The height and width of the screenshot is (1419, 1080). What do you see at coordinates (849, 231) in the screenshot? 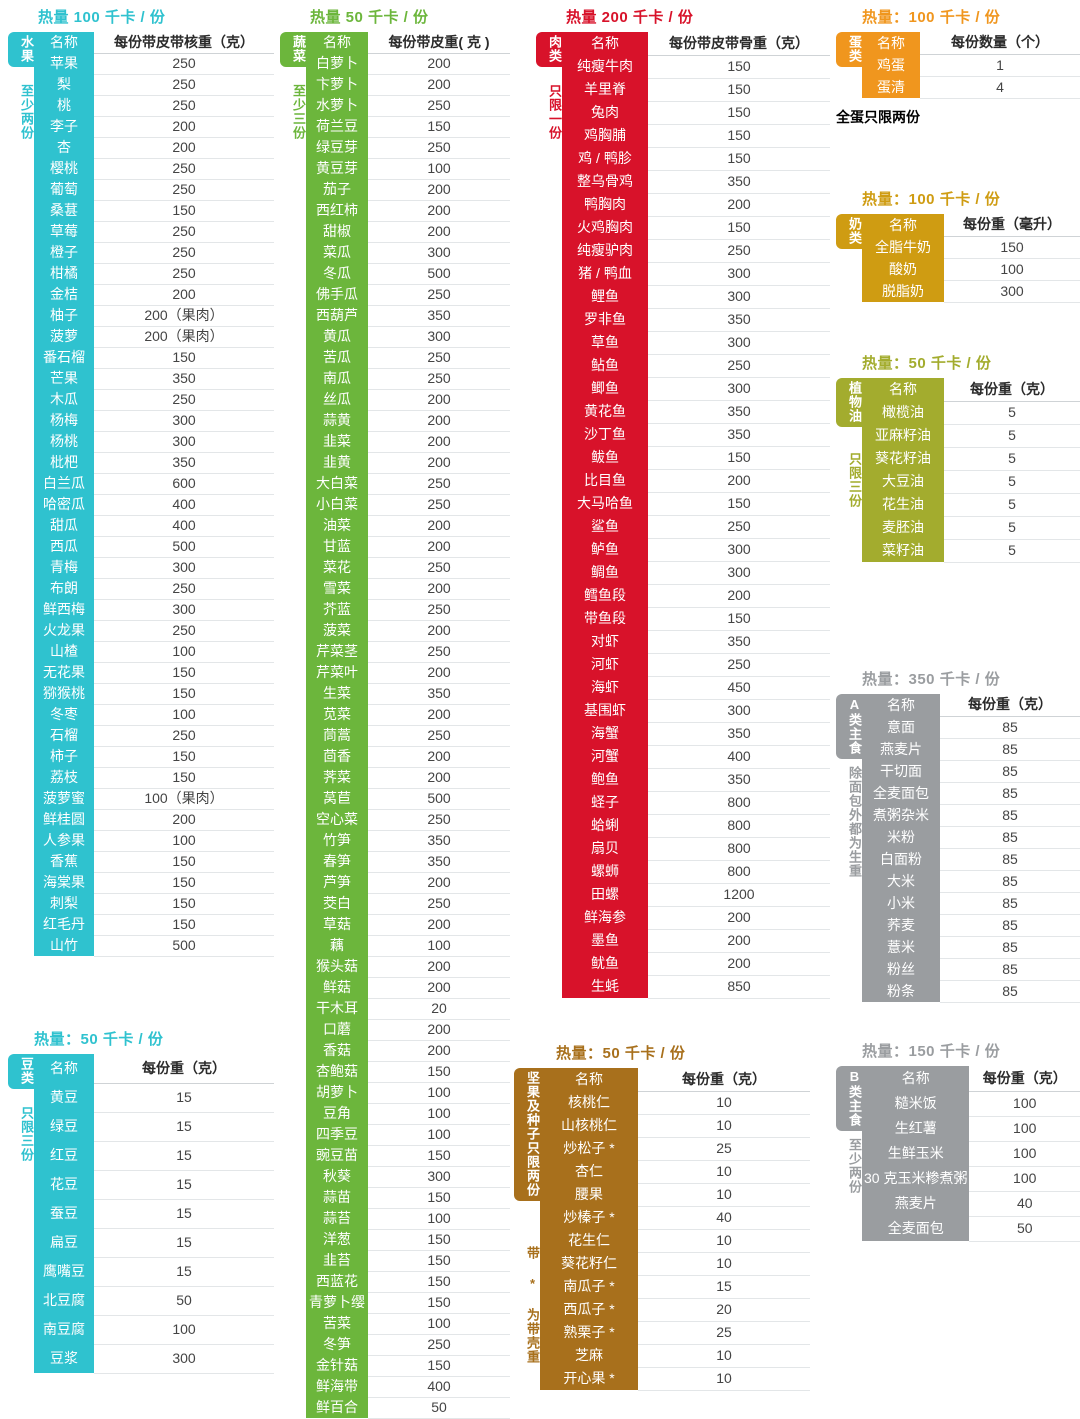
I see `milk-tab-label: 奶类` at bounding box center [849, 231].